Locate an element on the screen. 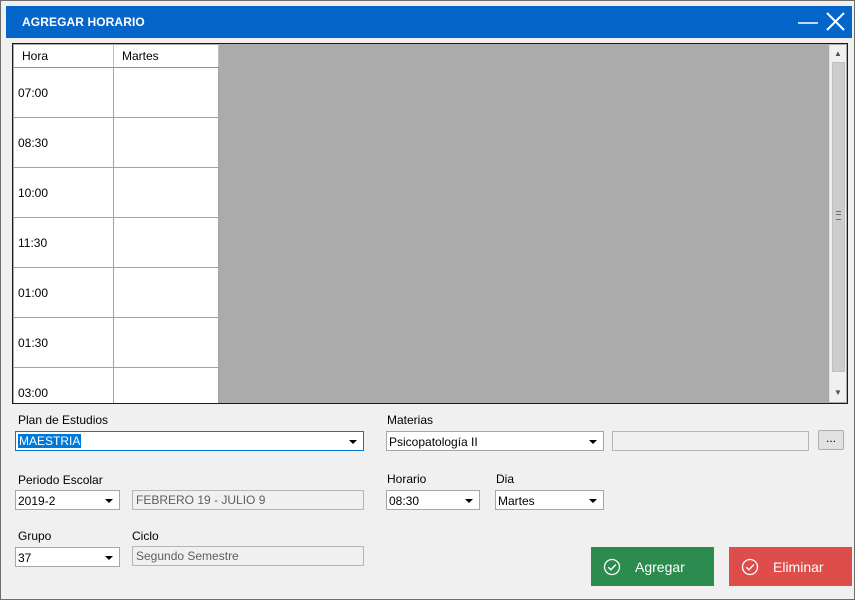  grupo-select: 37 is located at coordinates (67, 557).